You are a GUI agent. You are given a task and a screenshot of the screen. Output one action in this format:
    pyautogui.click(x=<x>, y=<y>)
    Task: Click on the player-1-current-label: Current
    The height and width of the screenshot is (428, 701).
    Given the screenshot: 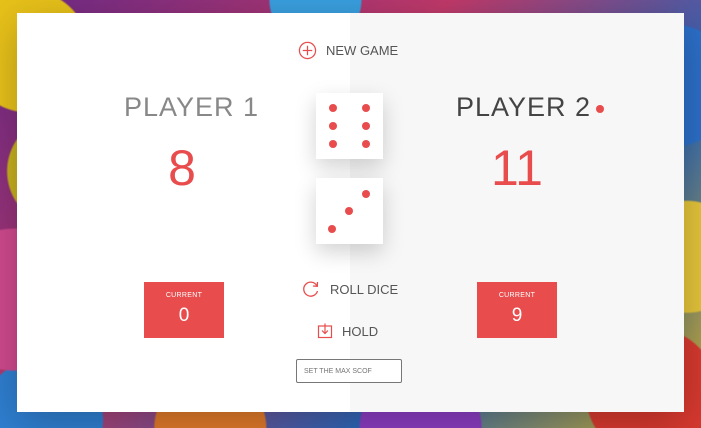 What is the action you would take?
    pyautogui.click(x=184, y=295)
    